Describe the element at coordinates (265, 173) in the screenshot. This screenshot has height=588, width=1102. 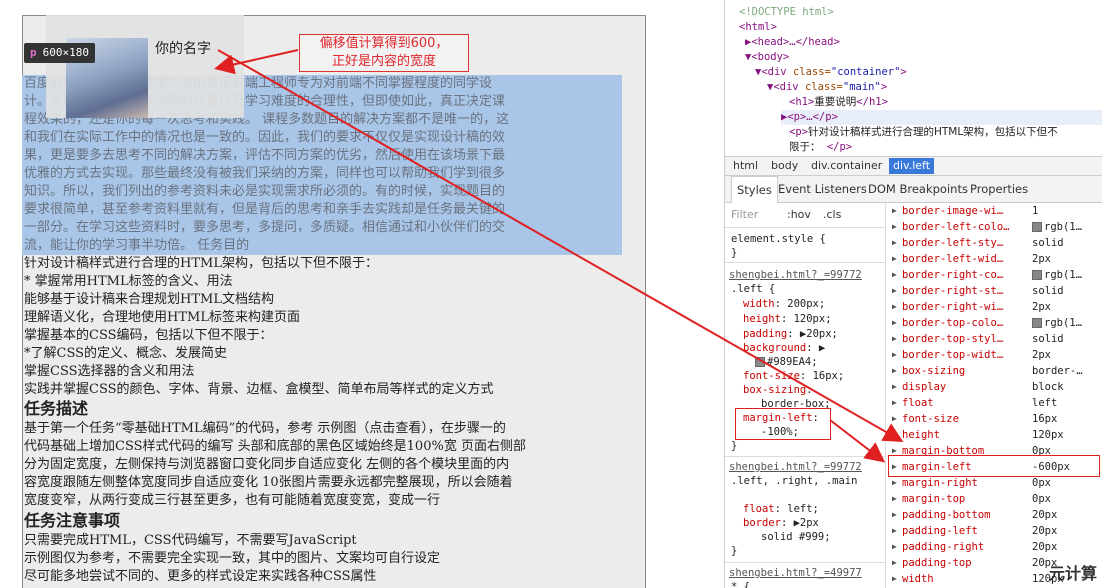
I see `highlight-line: 优雅的方式去实现。那些最终没有被我们采纳的方案，同样也可以帮助我们学到很多` at that location.